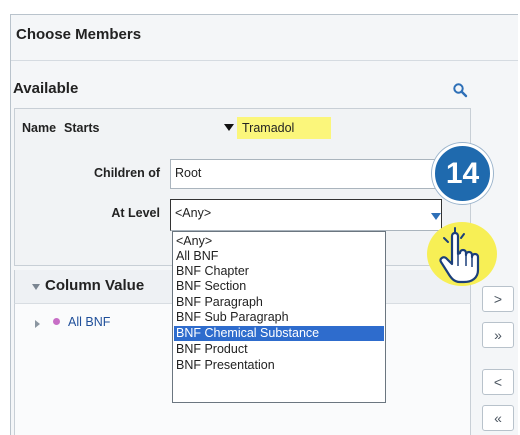  What do you see at coordinates (39, 128) in the screenshot?
I see `name-label: Name` at bounding box center [39, 128].